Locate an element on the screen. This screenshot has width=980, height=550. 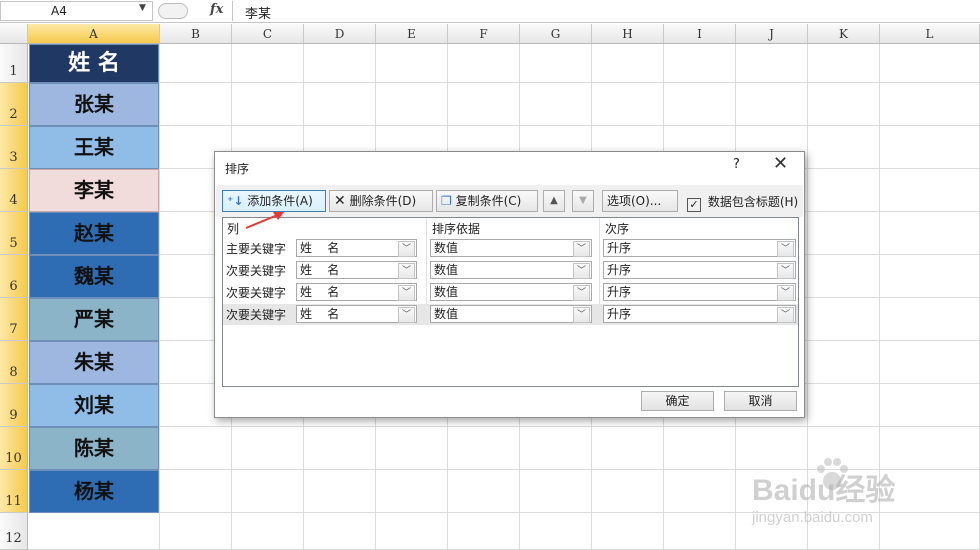
annotation-arrow-icon is located at coordinates (264, 220).